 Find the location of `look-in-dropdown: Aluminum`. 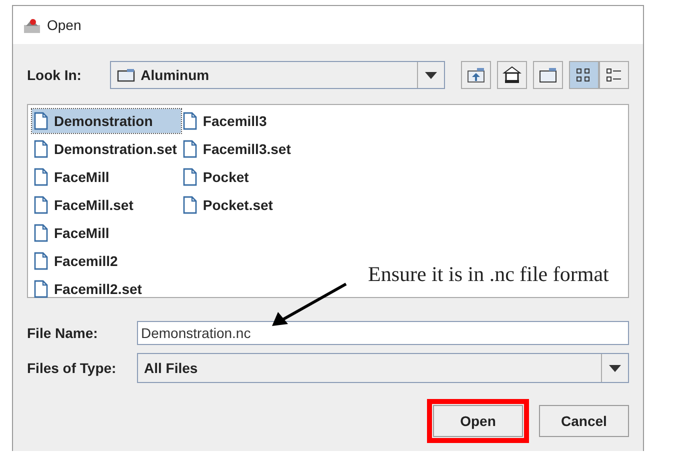

look-in-dropdown: Aluminum is located at coordinates (277, 75).